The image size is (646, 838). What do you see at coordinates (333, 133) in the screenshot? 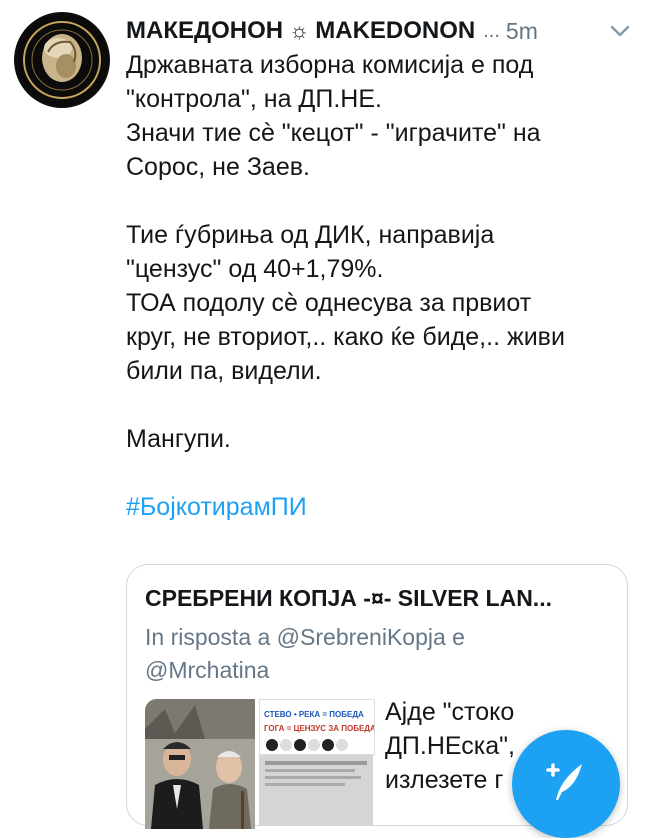
I see `tweet-line: Значи тие сѐ "кецот" - "играчите" на` at bounding box center [333, 133].